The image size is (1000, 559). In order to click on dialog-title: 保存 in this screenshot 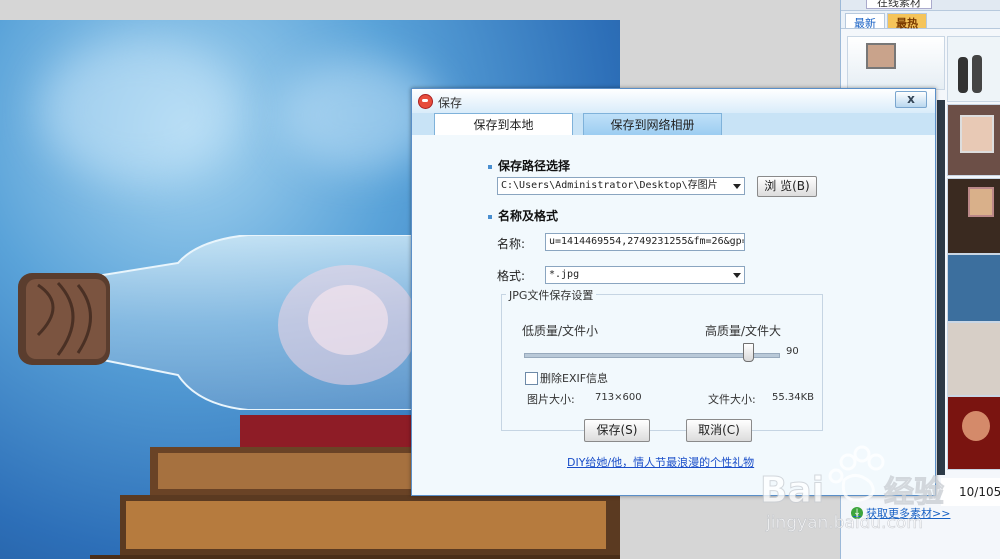, I will do `click(450, 103)`.